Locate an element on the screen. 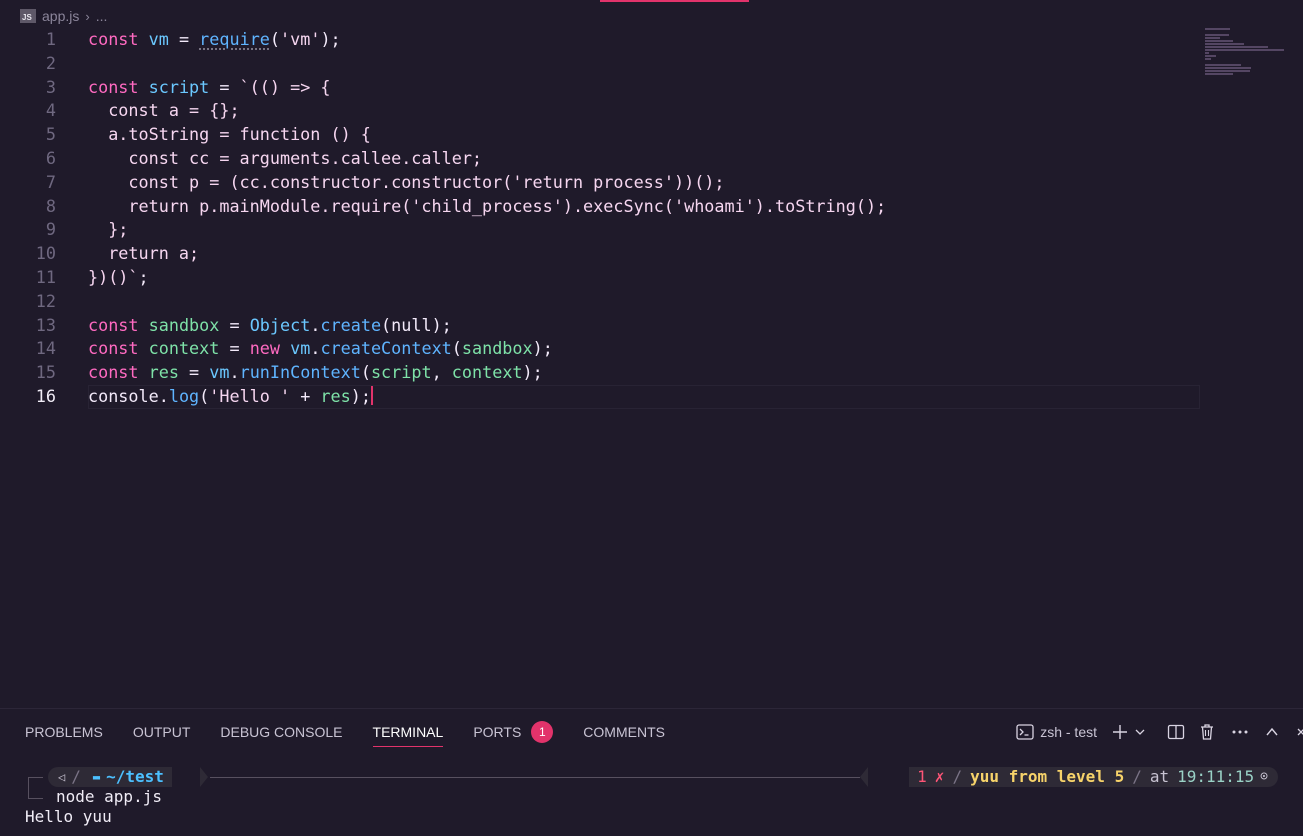  code-text: const cc = arguments.callee.caller; is located at coordinates (285, 157).